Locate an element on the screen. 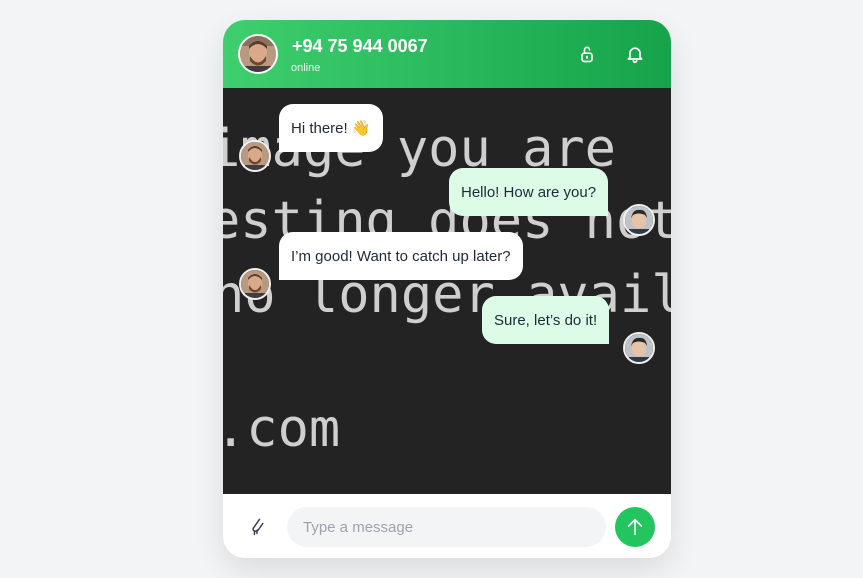  attach-button is located at coordinates (257, 526).